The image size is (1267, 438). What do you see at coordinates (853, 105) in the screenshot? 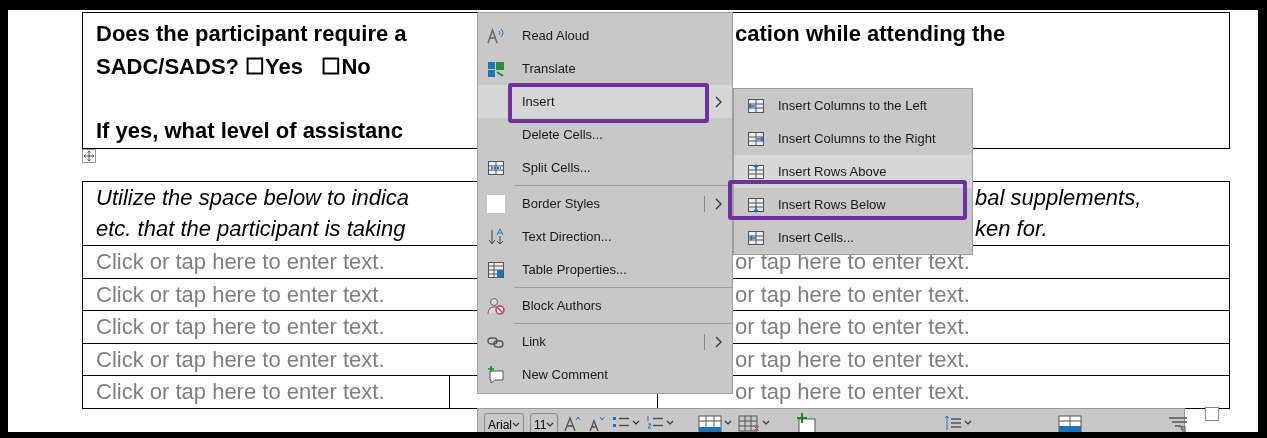
I see `menu-item: Insert Columns to the Left` at bounding box center [853, 105].